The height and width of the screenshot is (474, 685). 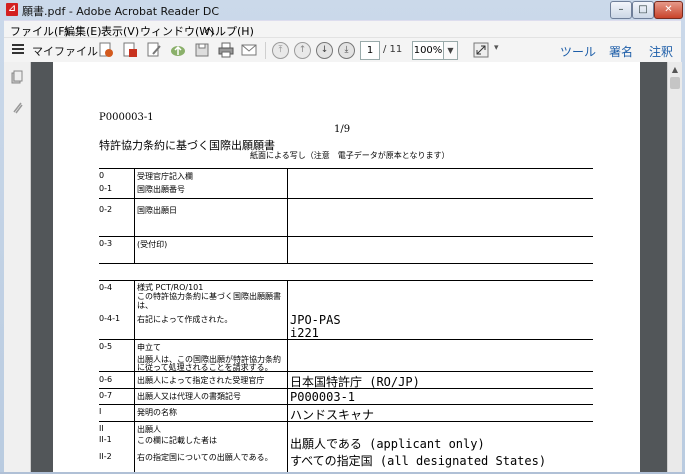 What do you see at coordinates (149, 347) in the screenshot?
I see `row-0-5-label: 申立て` at bounding box center [149, 347].